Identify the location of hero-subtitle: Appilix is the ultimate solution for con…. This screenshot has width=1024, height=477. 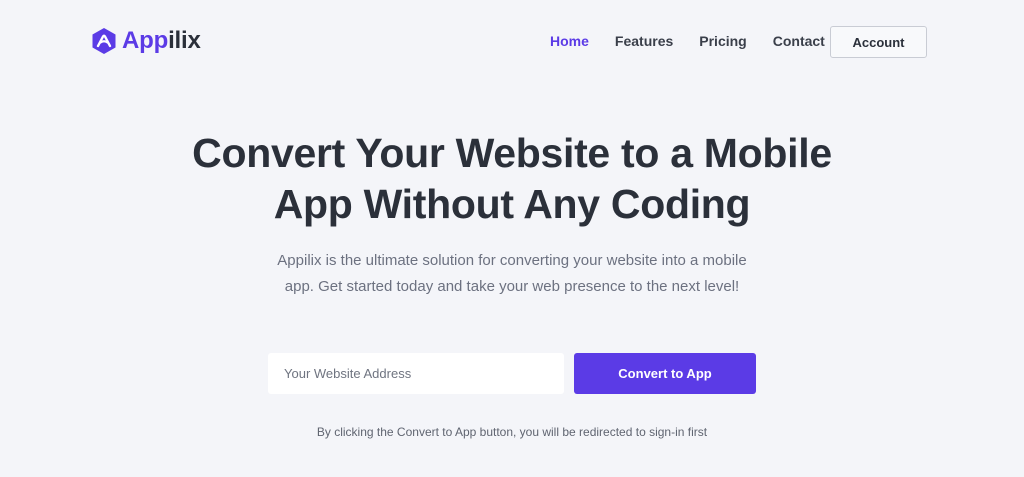
(512, 273).